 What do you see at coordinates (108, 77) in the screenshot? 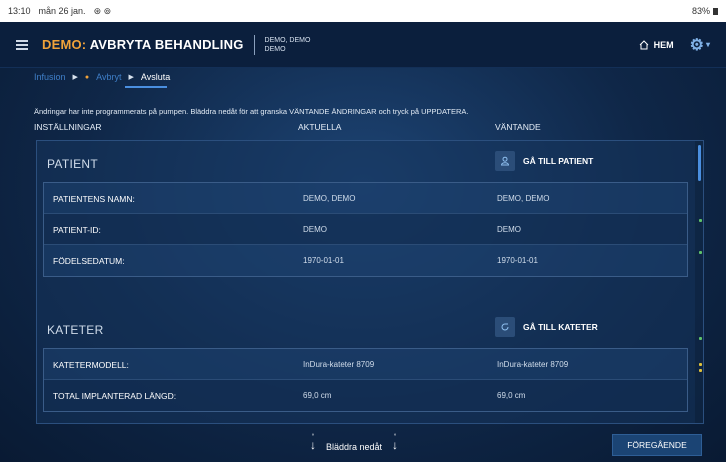
I see `breadcrumb-avbryt: Avbryt` at bounding box center [108, 77].